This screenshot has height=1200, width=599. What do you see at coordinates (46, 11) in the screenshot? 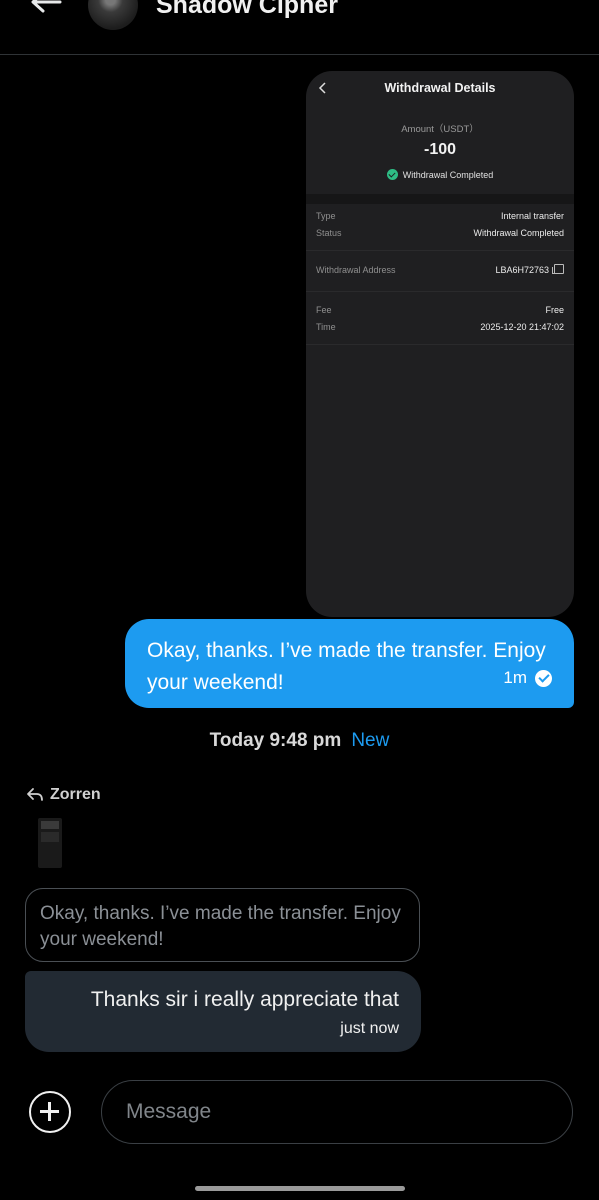
I see `back-arrow-icon` at bounding box center [46, 11].